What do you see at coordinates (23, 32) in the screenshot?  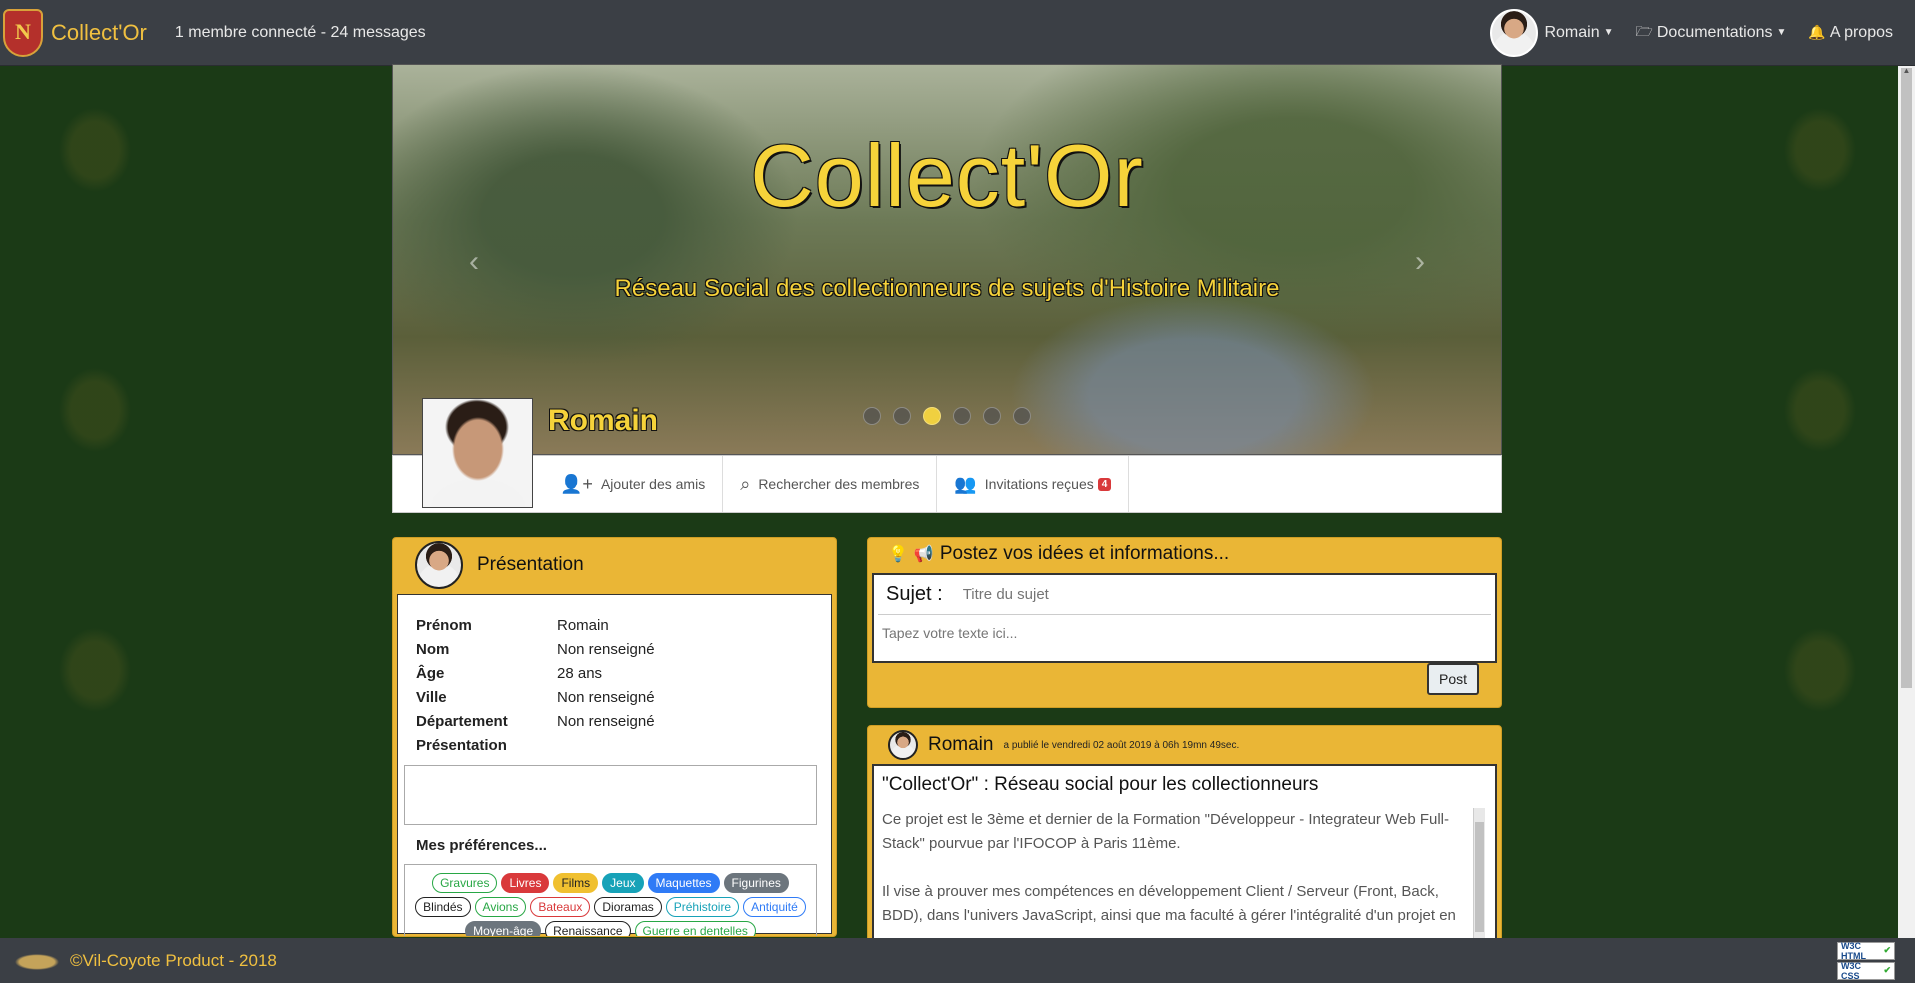 I see `napoleon-shield-logo-icon` at bounding box center [23, 32].